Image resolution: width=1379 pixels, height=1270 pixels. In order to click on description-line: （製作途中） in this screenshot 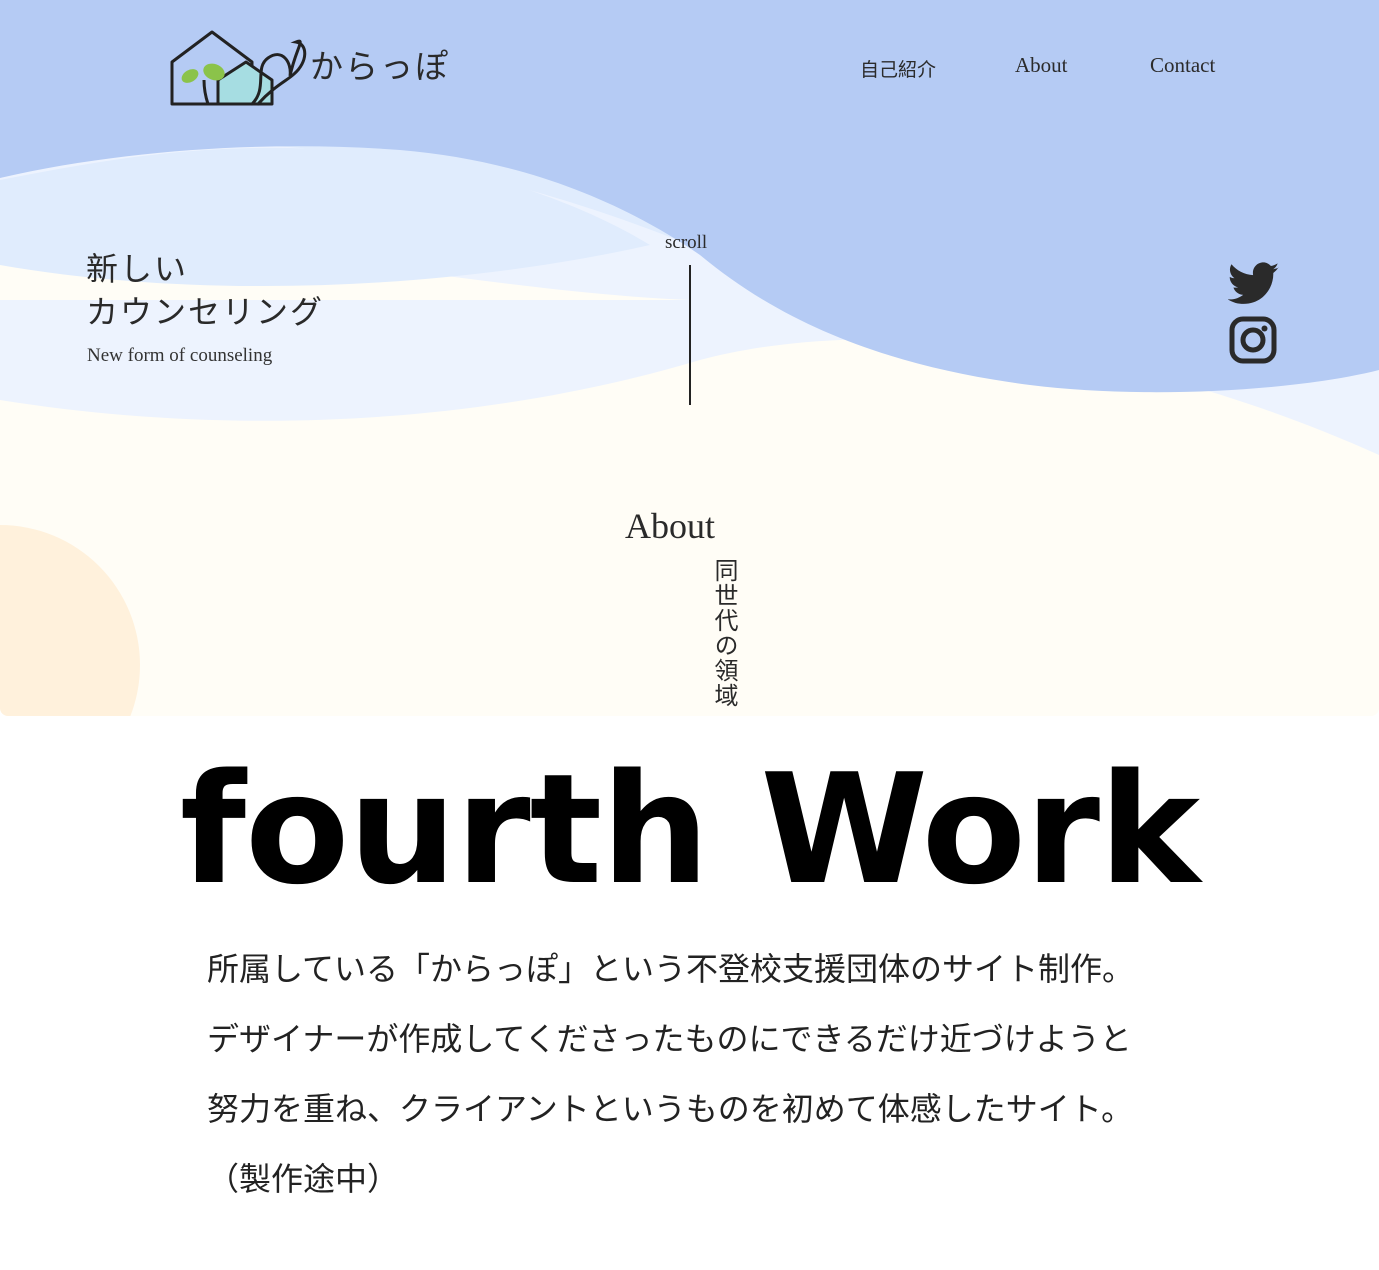, I will do `click(303, 1179)`.